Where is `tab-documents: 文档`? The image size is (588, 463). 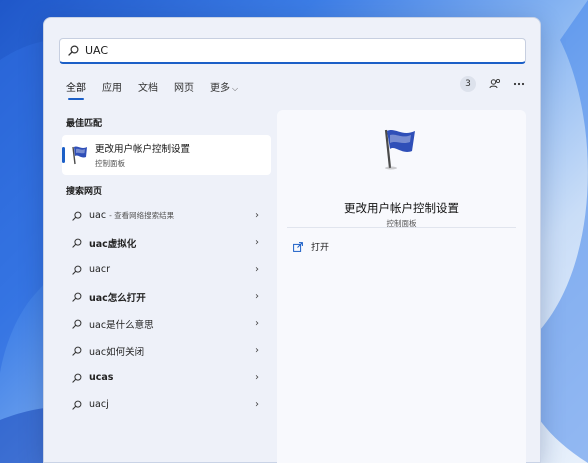 tab-documents: 文档 is located at coordinates (148, 88).